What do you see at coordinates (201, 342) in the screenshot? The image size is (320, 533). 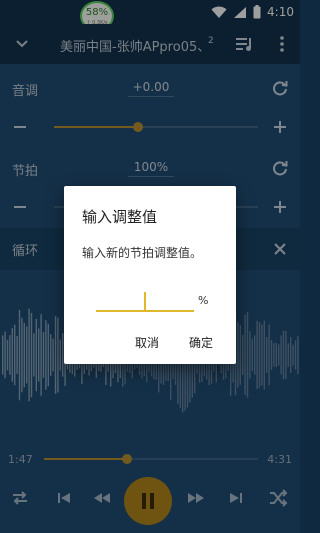 I see `ok-button: 确定` at bounding box center [201, 342].